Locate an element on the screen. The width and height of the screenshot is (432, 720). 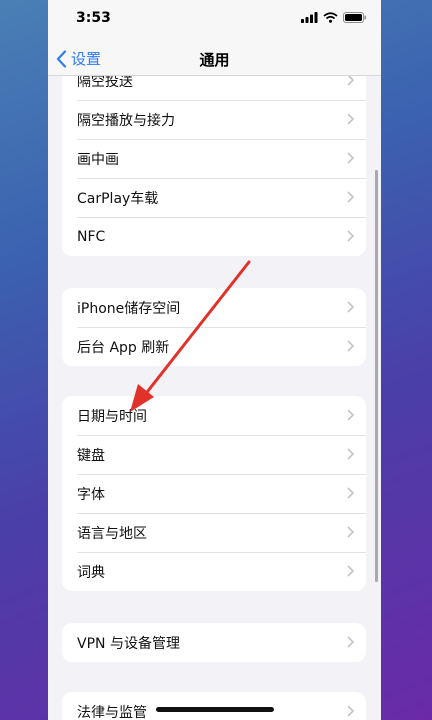
status-bar: 3:53 is located at coordinates (214, 20).